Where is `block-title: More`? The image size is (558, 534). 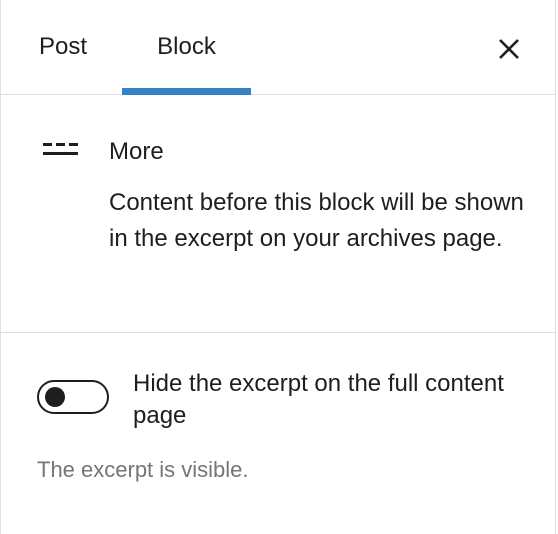 block-title: More is located at coordinates (136, 151).